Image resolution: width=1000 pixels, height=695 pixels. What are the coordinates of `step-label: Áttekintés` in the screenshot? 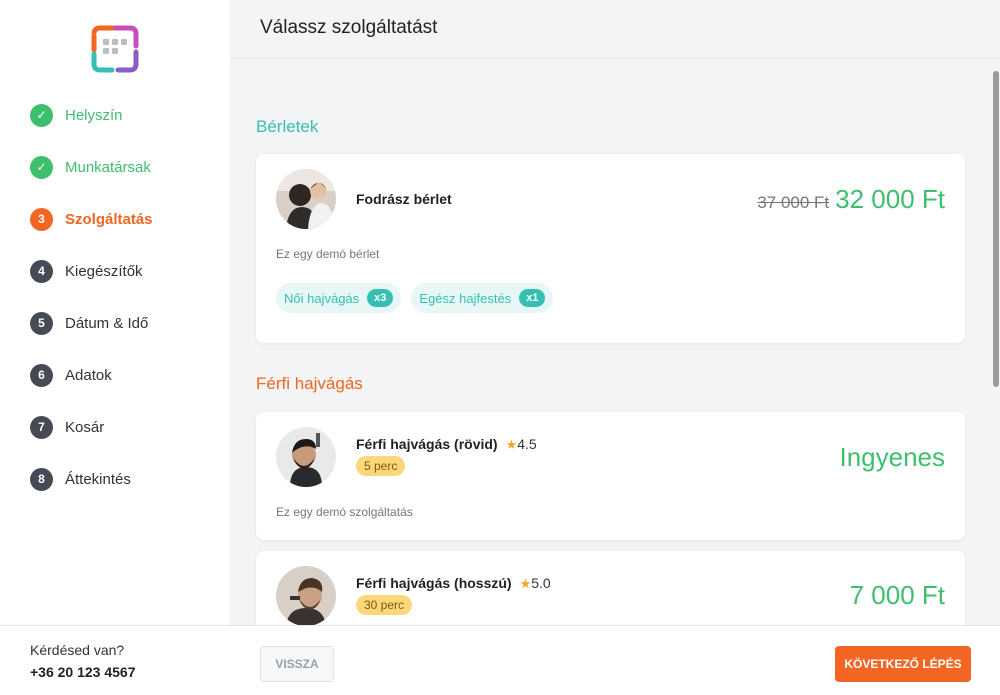 It's located at (98, 479).